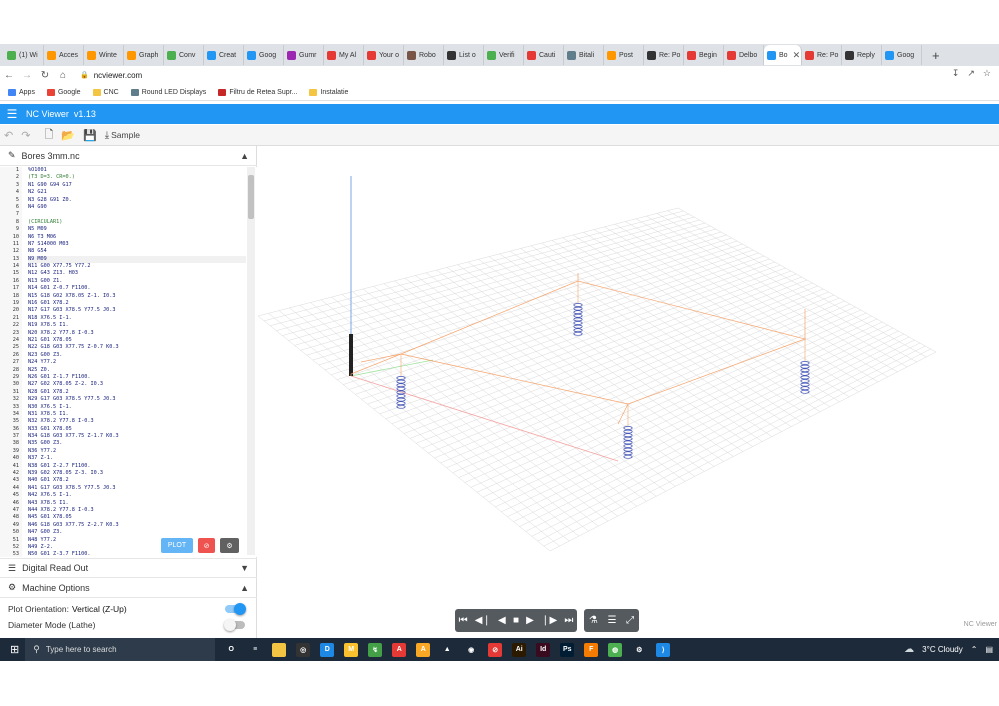 The width and height of the screenshot is (999, 706). What do you see at coordinates (63, 75) in the screenshot?
I see `home-icon: ⌂` at bounding box center [63, 75].